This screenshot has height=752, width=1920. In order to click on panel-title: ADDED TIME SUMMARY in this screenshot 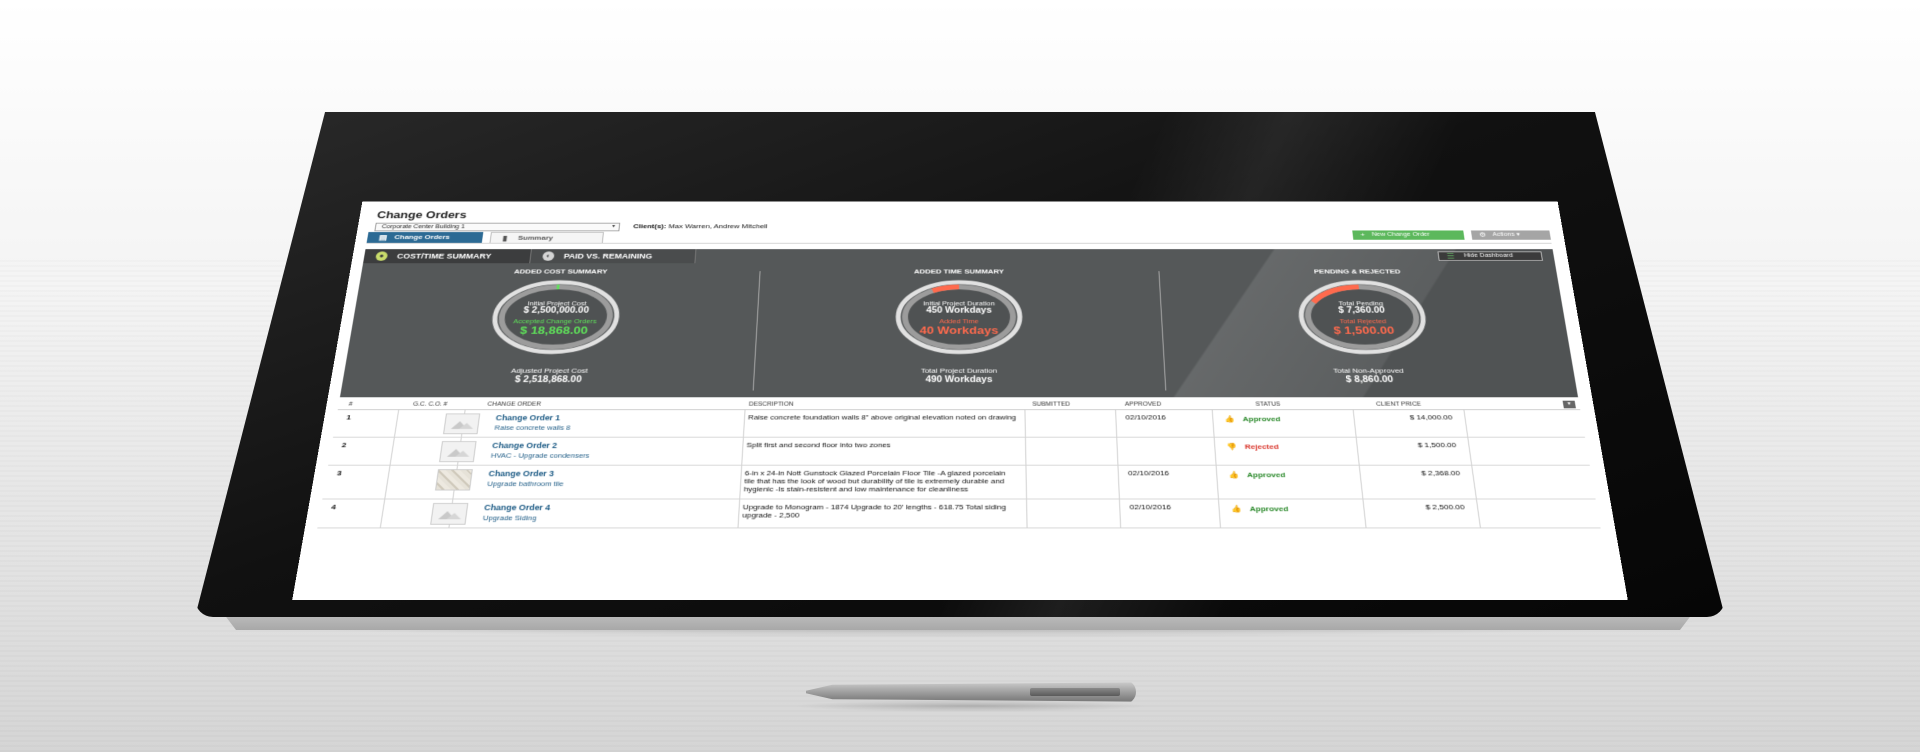, I will do `click(959, 271)`.